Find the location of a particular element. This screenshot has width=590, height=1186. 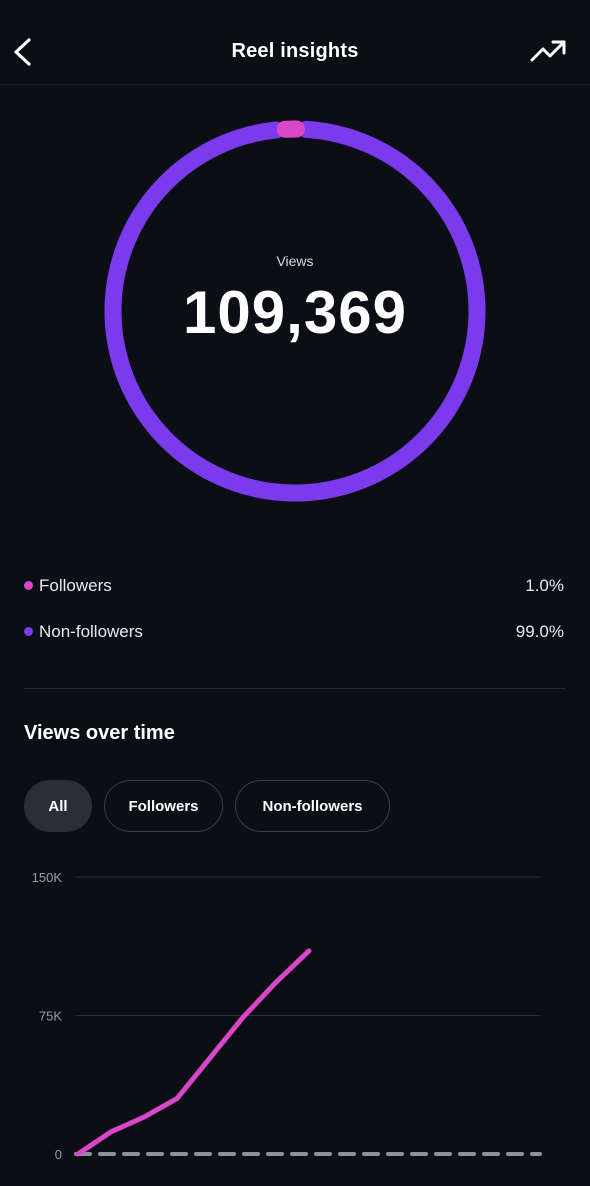

section-title: Views over time is located at coordinates (99, 733).